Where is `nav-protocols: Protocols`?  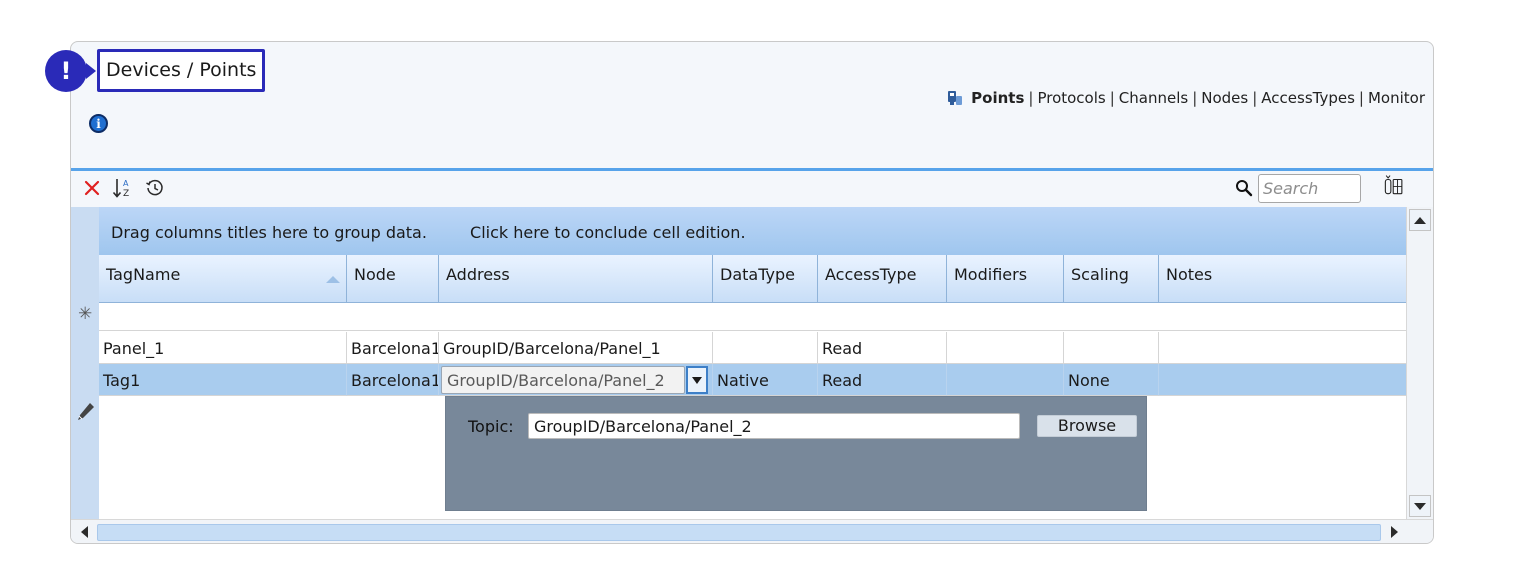 nav-protocols: Protocols is located at coordinates (1071, 98).